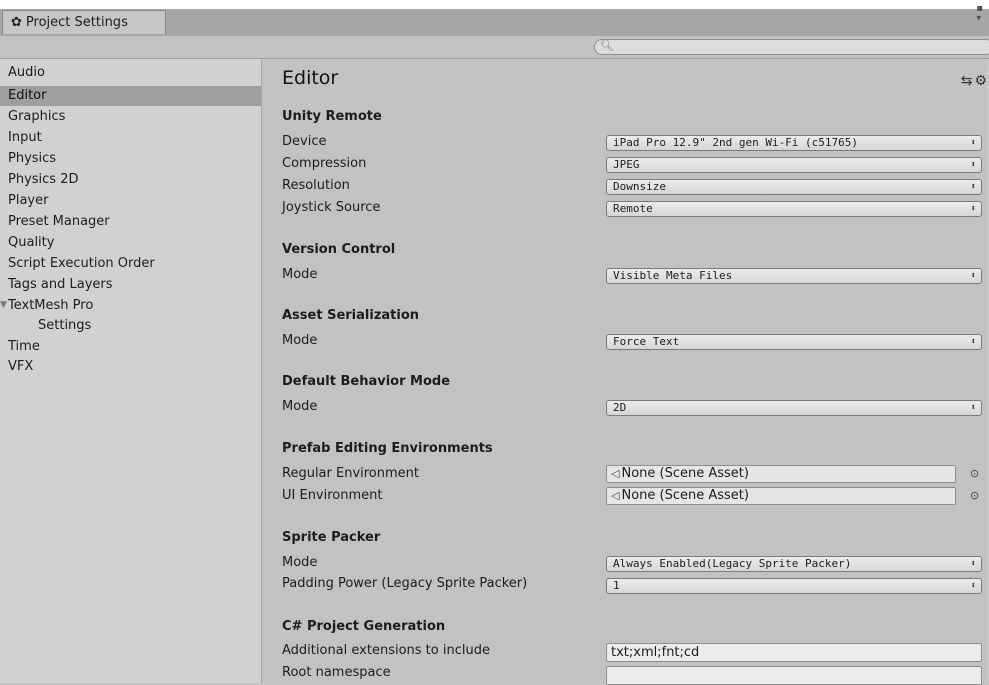  What do you see at coordinates (36, 117) in the screenshot?
I see `sidebar-item-graphics: Graphics` at bounding box center [36, 117].